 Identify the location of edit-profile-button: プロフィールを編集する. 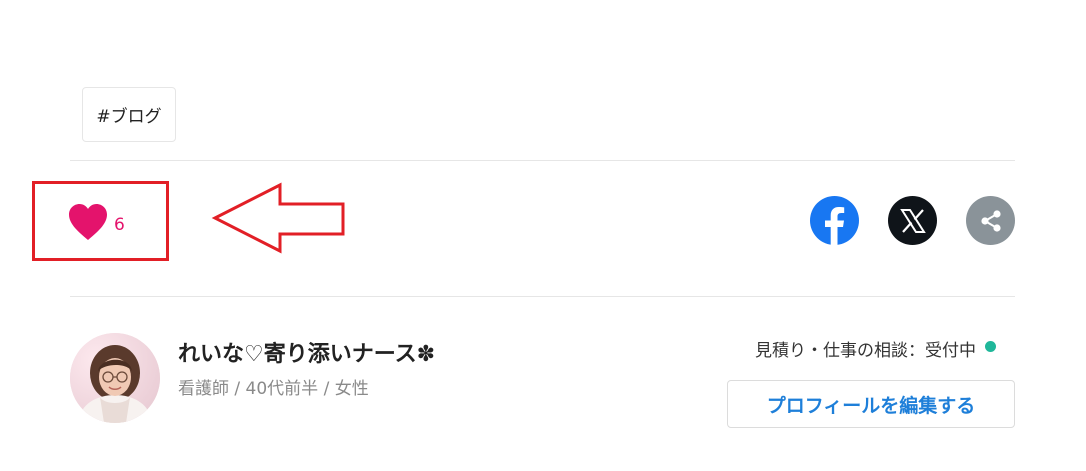
(871, 404).